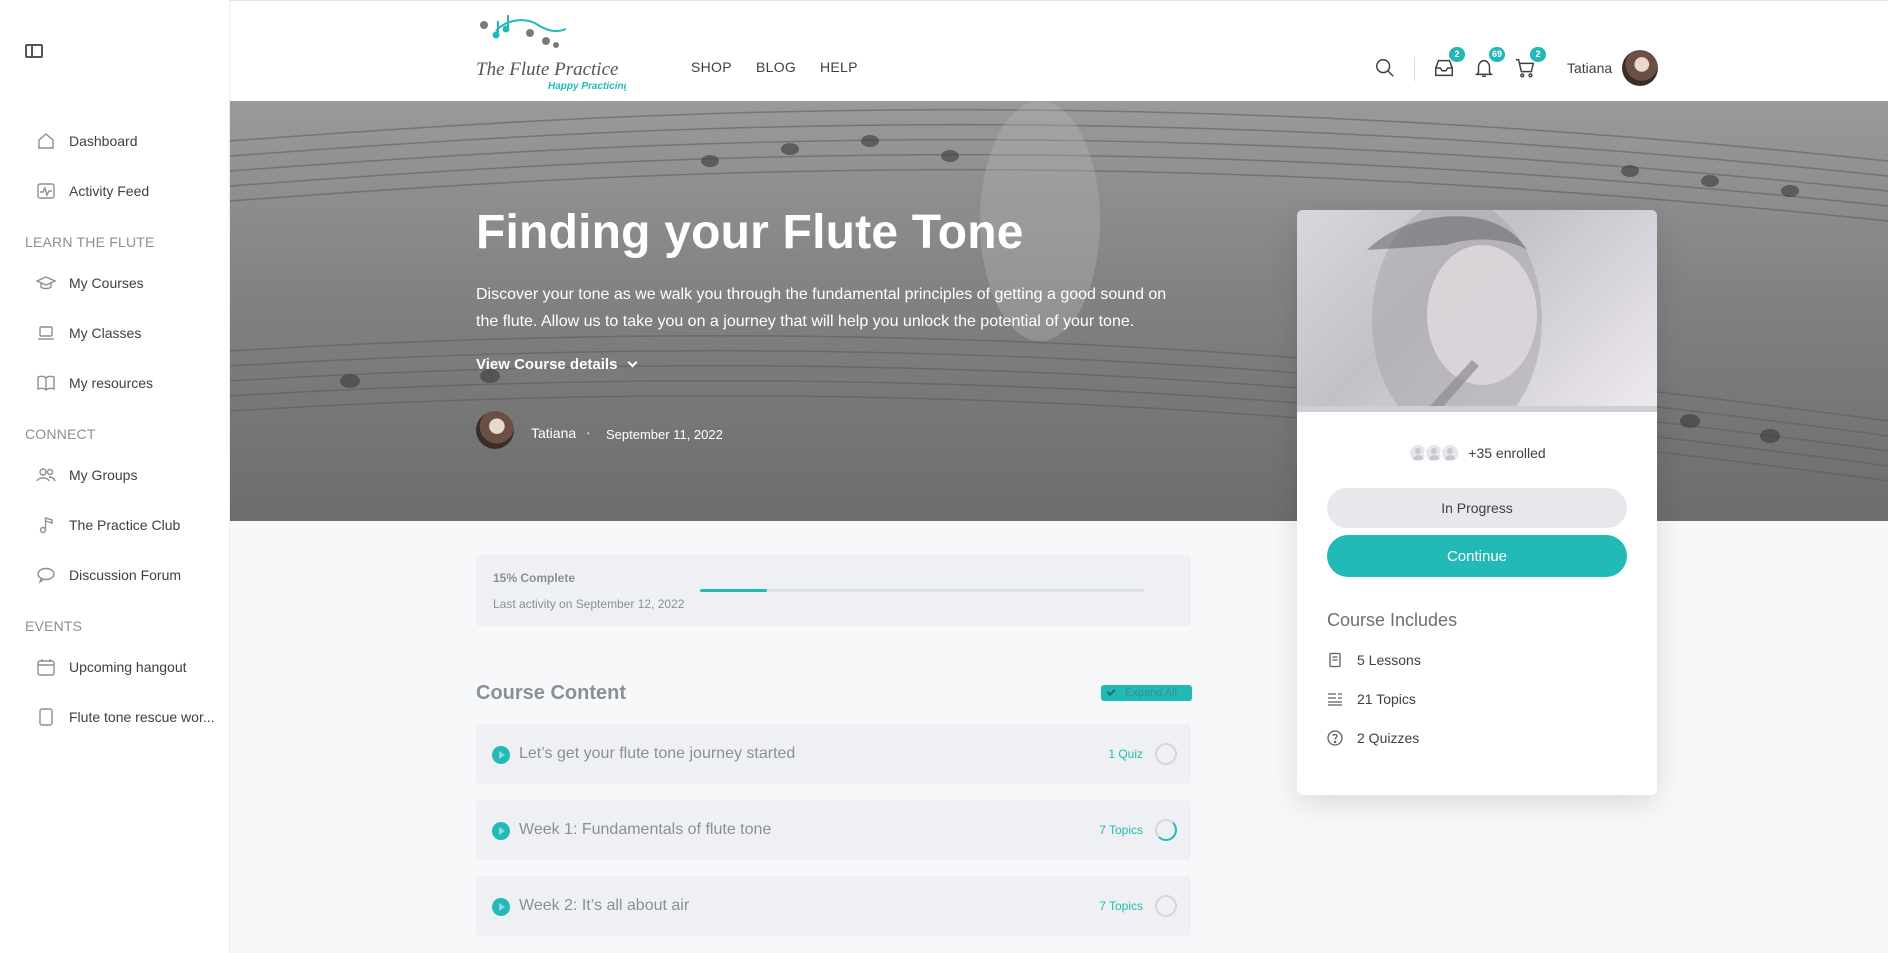  I want to click on sidebar-item-label: My Classes, so click(105, 333).